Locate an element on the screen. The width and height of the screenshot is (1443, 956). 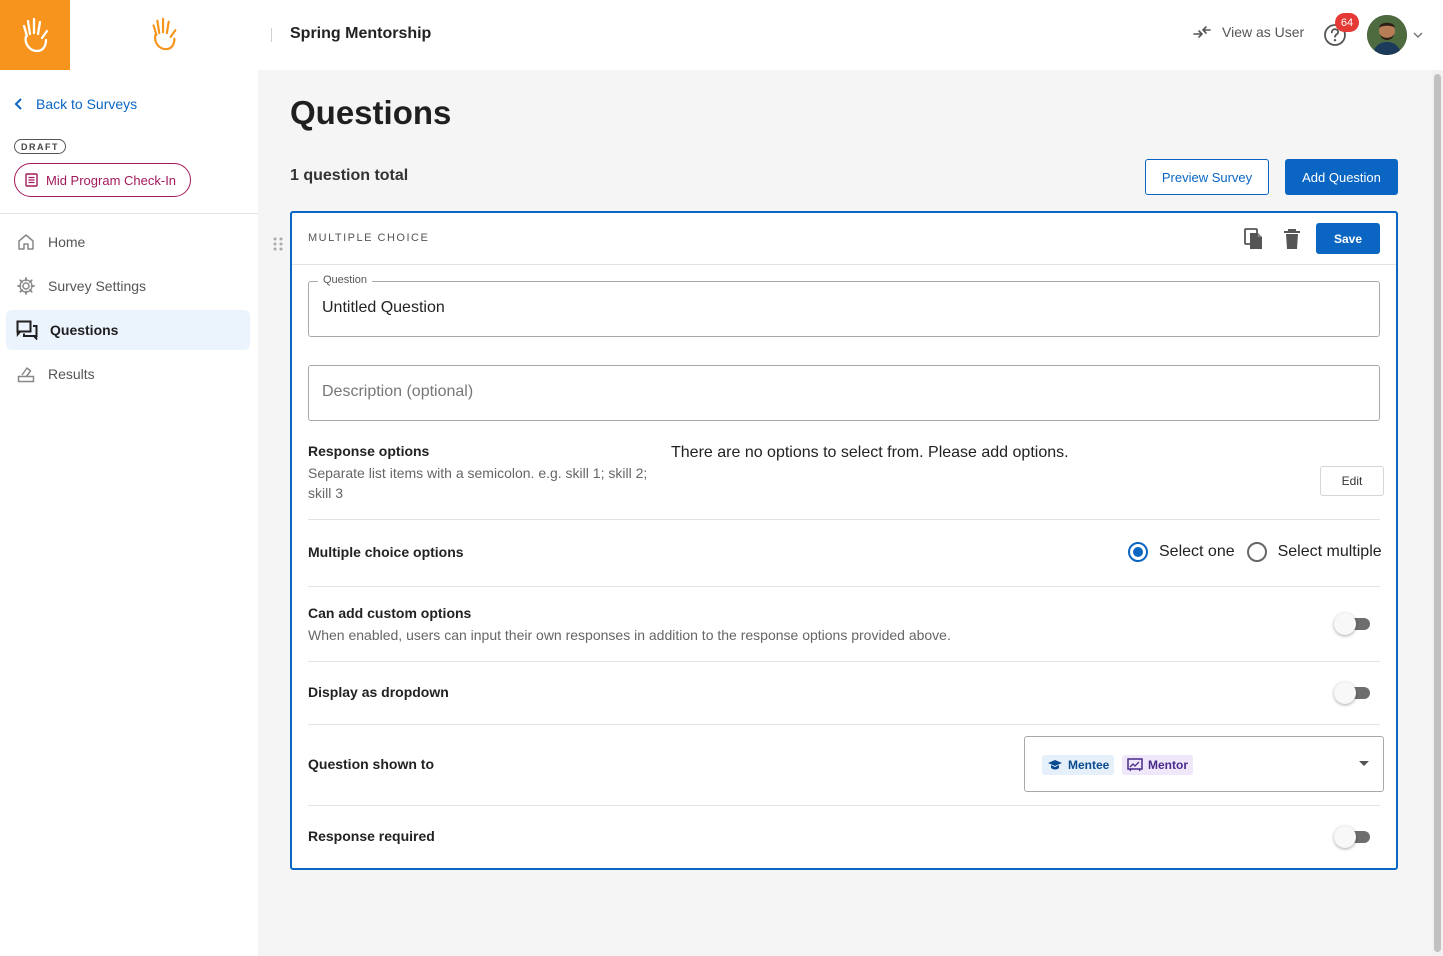
page-scrollbar is located at coordinates (1437, 513).